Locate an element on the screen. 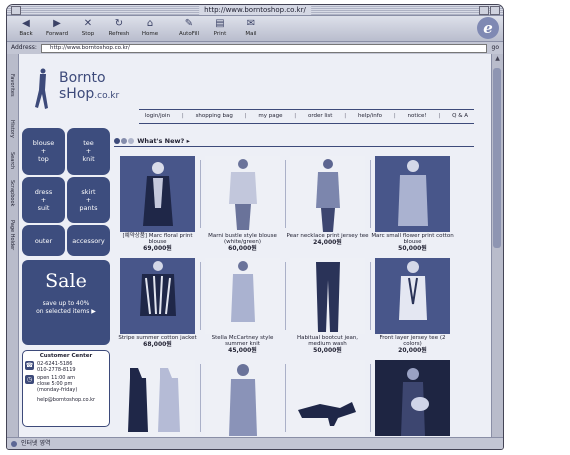 The image size is (570, 455). sale-title: Sale is located at coordinates (66, 281).